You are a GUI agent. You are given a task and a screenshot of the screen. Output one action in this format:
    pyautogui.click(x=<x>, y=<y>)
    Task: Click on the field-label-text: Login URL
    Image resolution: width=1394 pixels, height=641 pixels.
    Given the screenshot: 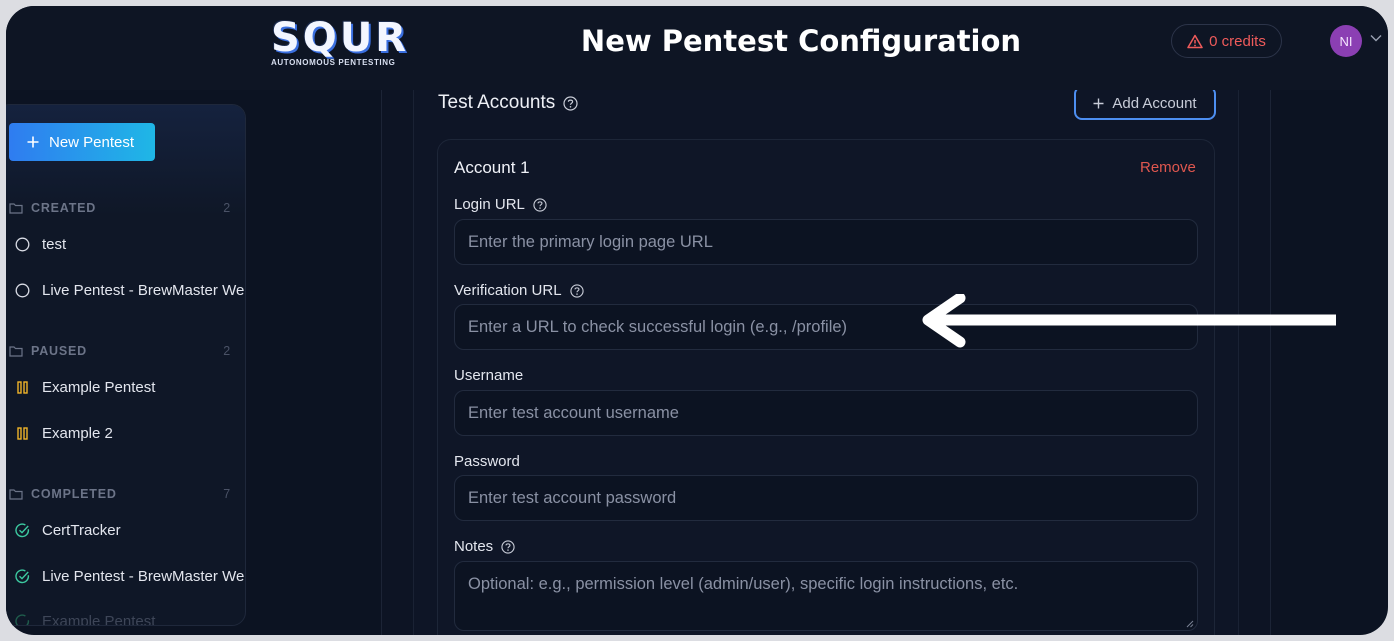 What is the action you would take?
    pyautogui.click(x=489, y=204)
    